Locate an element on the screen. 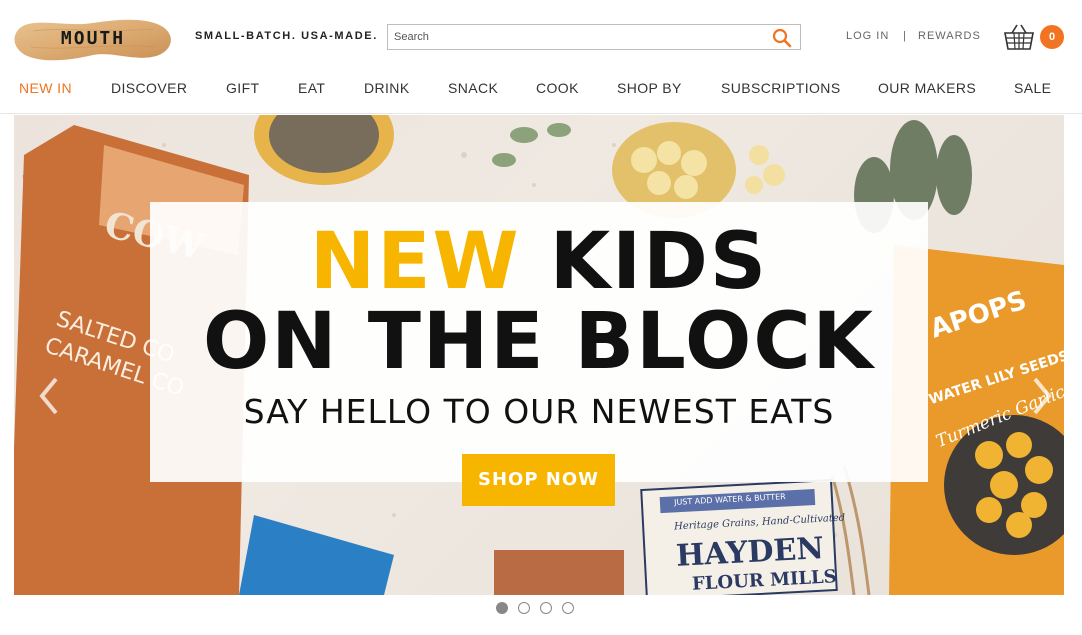 Image resolution: width=1082 pixels, height=635 pixels. search-box is located at coordinates (594, 37).